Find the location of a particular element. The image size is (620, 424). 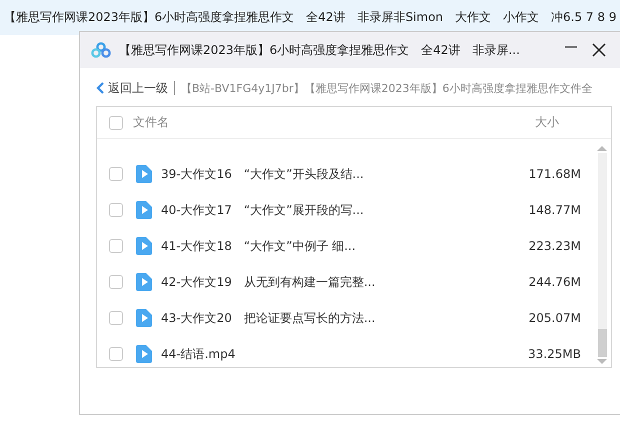

file-size: 223.23M is located at coordinates (554, 246).